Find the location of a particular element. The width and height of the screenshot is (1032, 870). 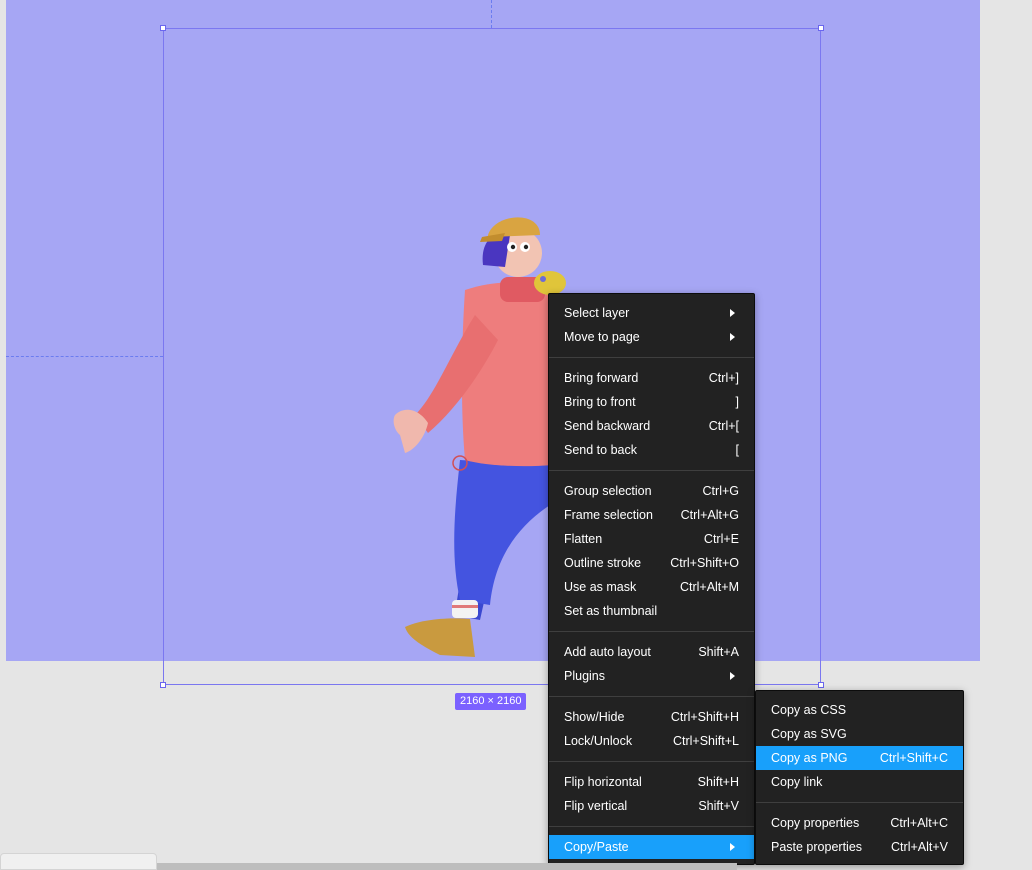

resize-handle-top-left is located at coordinates (163, 28).